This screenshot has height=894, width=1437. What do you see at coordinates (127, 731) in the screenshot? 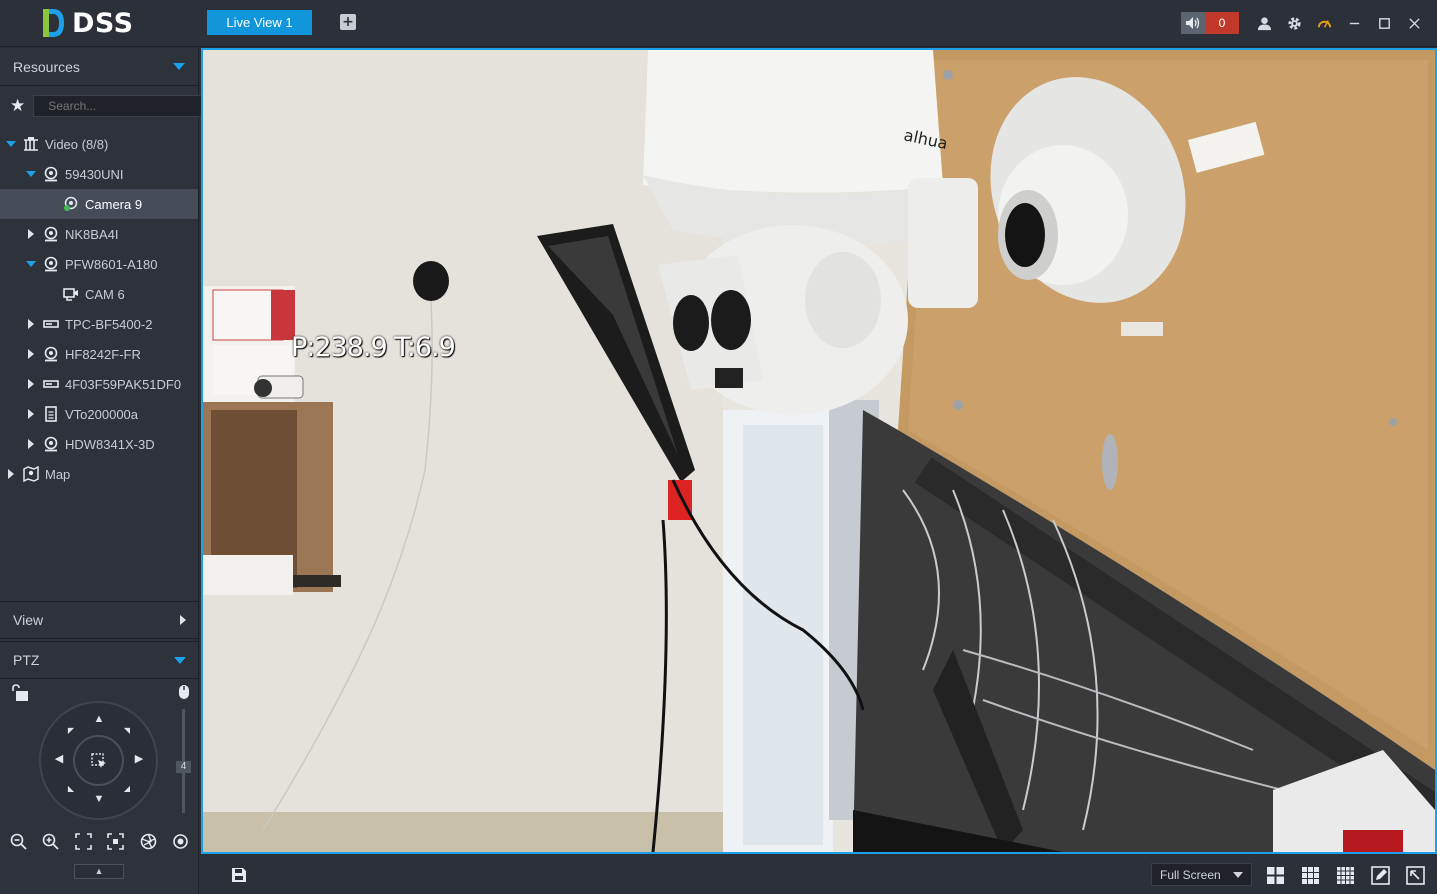
I see `arrow-up-right-icon: ◥` at bounding box center [127, 731].